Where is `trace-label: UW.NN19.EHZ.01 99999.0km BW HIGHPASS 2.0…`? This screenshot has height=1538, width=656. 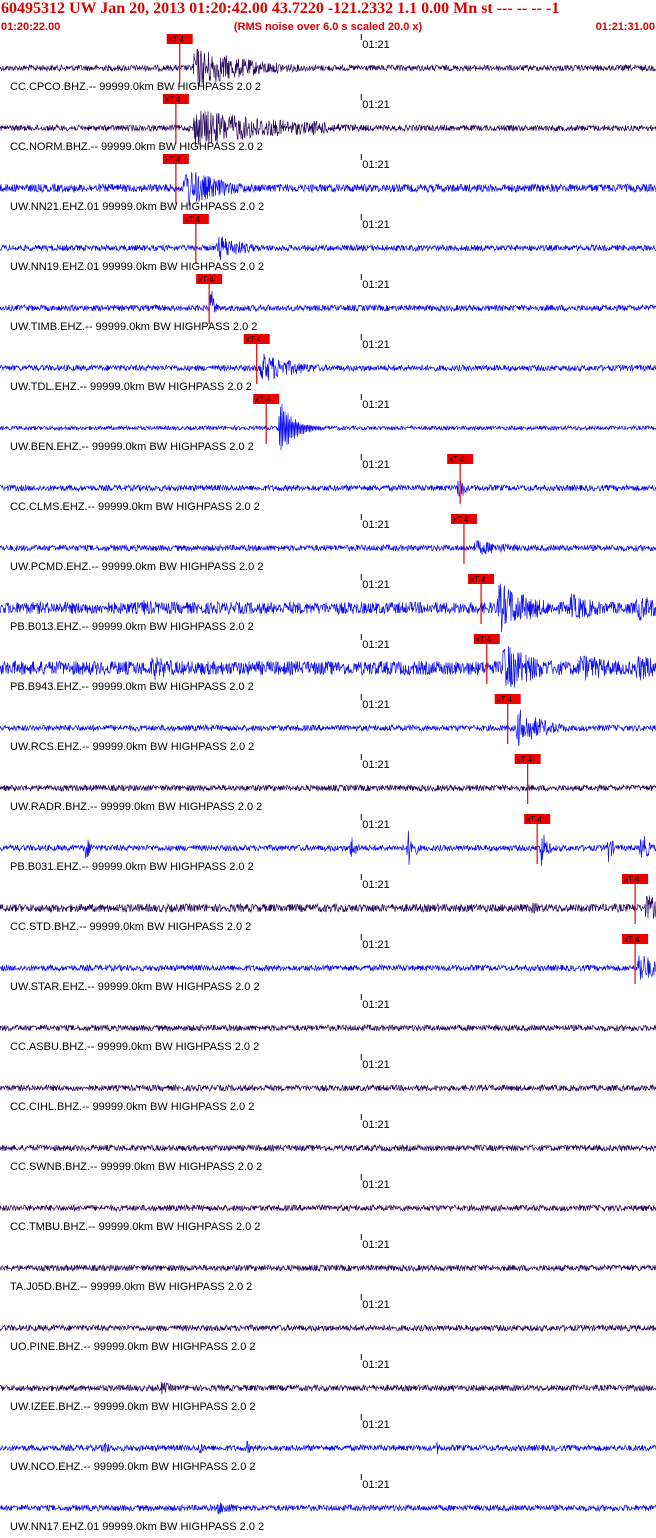
trace-label: UW.NN19.EHZ.01 99999.0km BW HIGHPASS 2.0… is located at coordinates (137, 267).